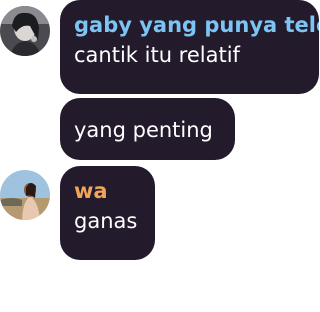 The width and height of the screenshot is (320, 312). Describe the element at coordinates (106, 221) in the screenshot. I see `message-text: ganas` at that location.